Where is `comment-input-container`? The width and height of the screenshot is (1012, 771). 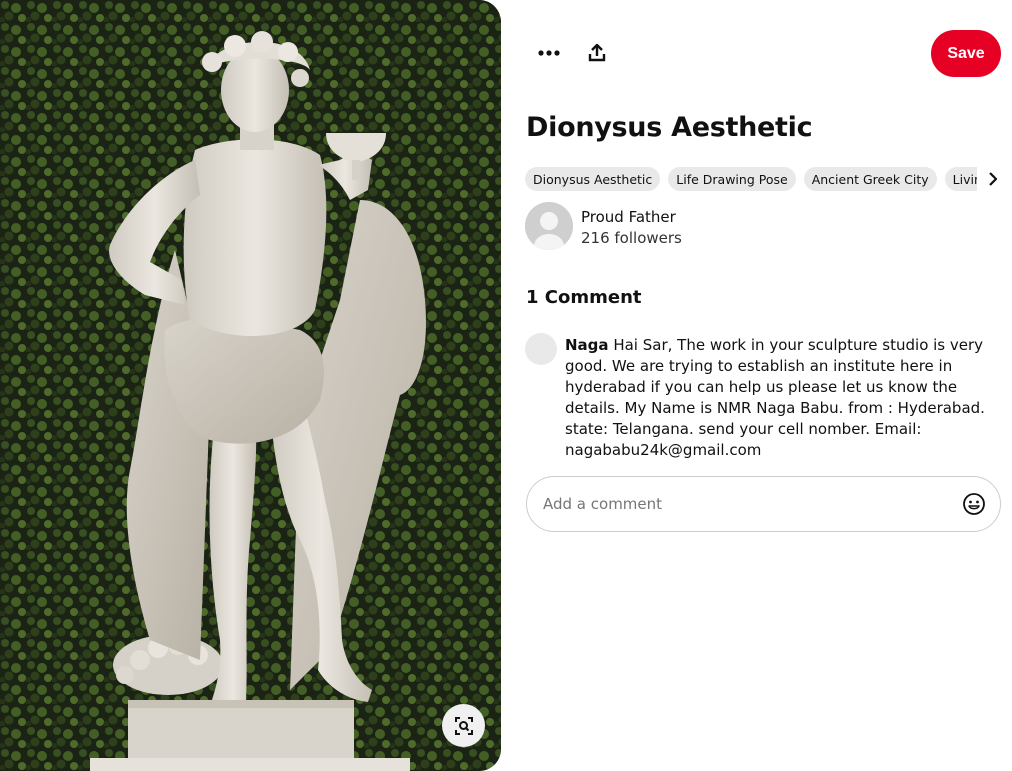 comment-input-container is located at coordinates (763, 504).